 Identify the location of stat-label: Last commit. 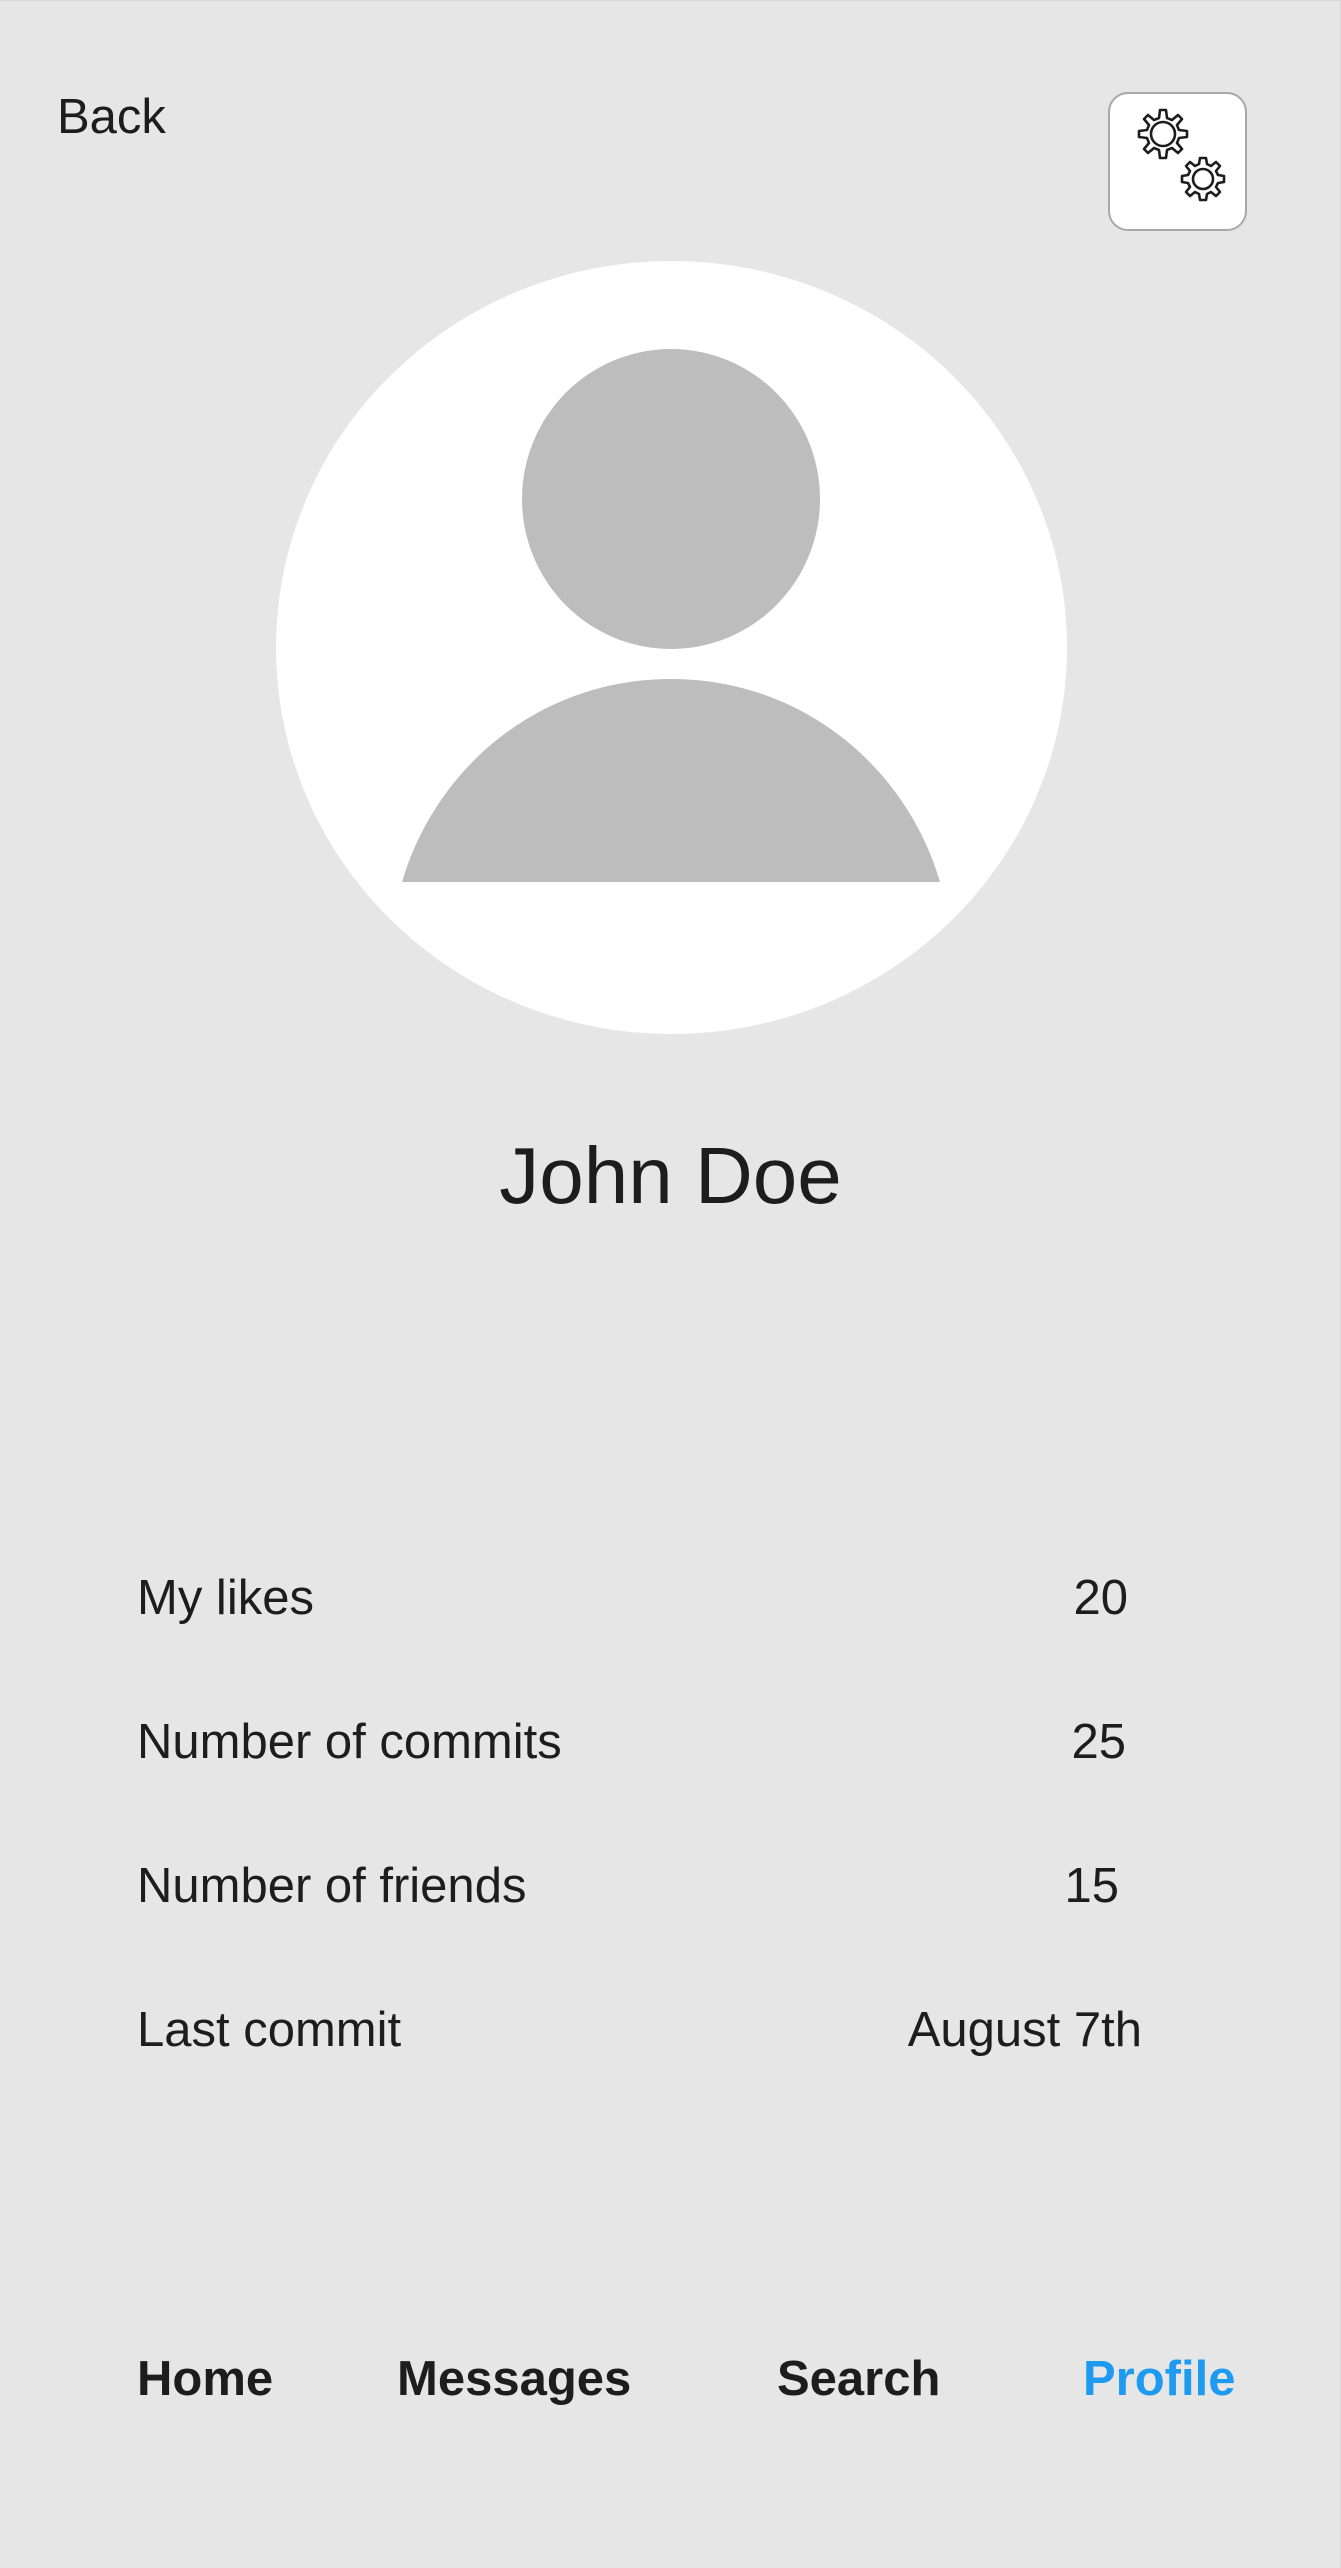
(269, 2030).